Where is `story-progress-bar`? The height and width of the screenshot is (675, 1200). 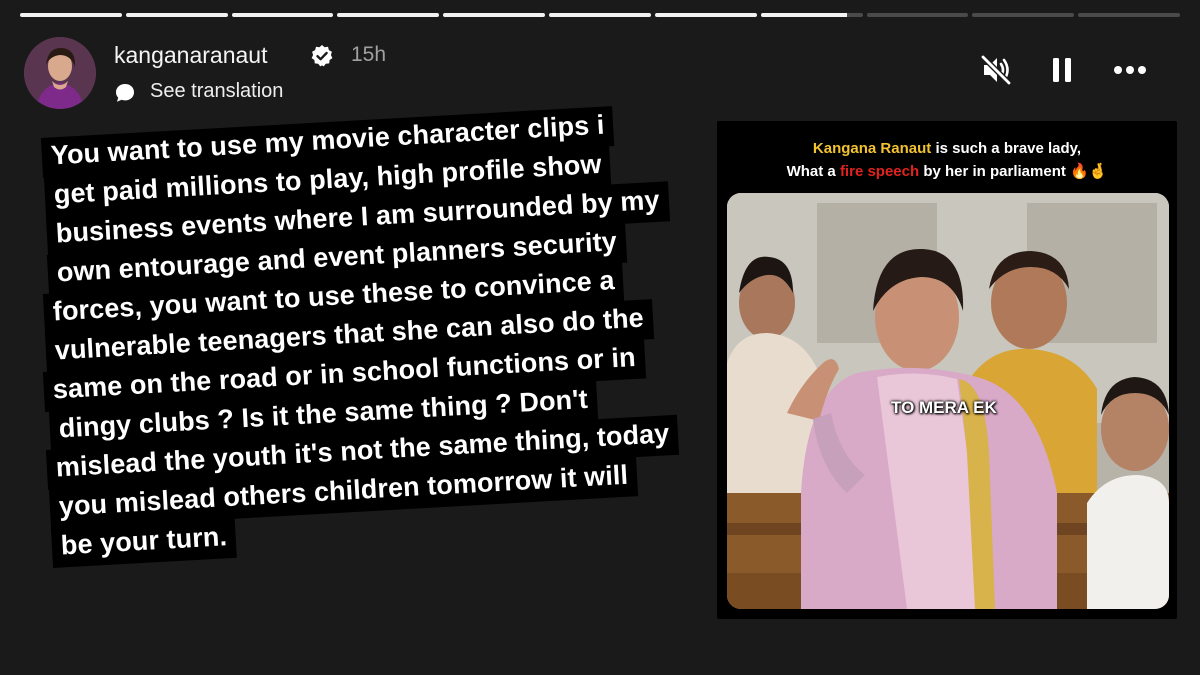 story-progress-bar is located at coordinates (600, 15).